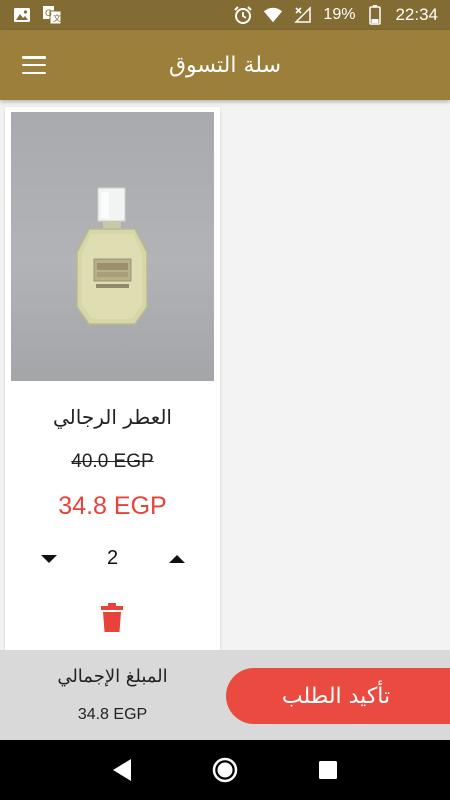 This screenshot has width=450, height=800. Describe the element at coordinates (273, 15) in the screenshot. I see `wifi-icon` at that location.